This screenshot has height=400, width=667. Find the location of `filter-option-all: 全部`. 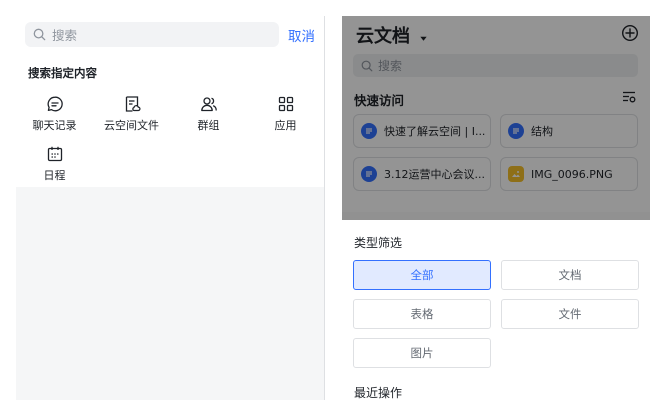

filter-option-all: 全部 is located at coordinates (422, 275).